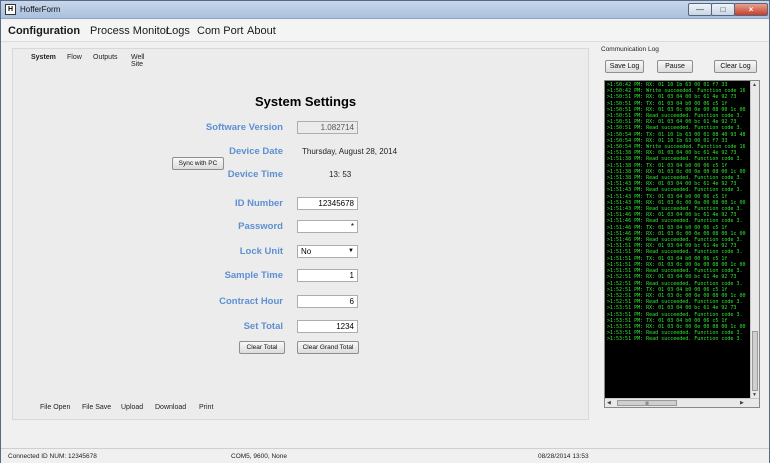  What do you see at coordinates (327, 275) in the screenshot?
I see `sample-time-field: 1` at bounding box center [327, 275].